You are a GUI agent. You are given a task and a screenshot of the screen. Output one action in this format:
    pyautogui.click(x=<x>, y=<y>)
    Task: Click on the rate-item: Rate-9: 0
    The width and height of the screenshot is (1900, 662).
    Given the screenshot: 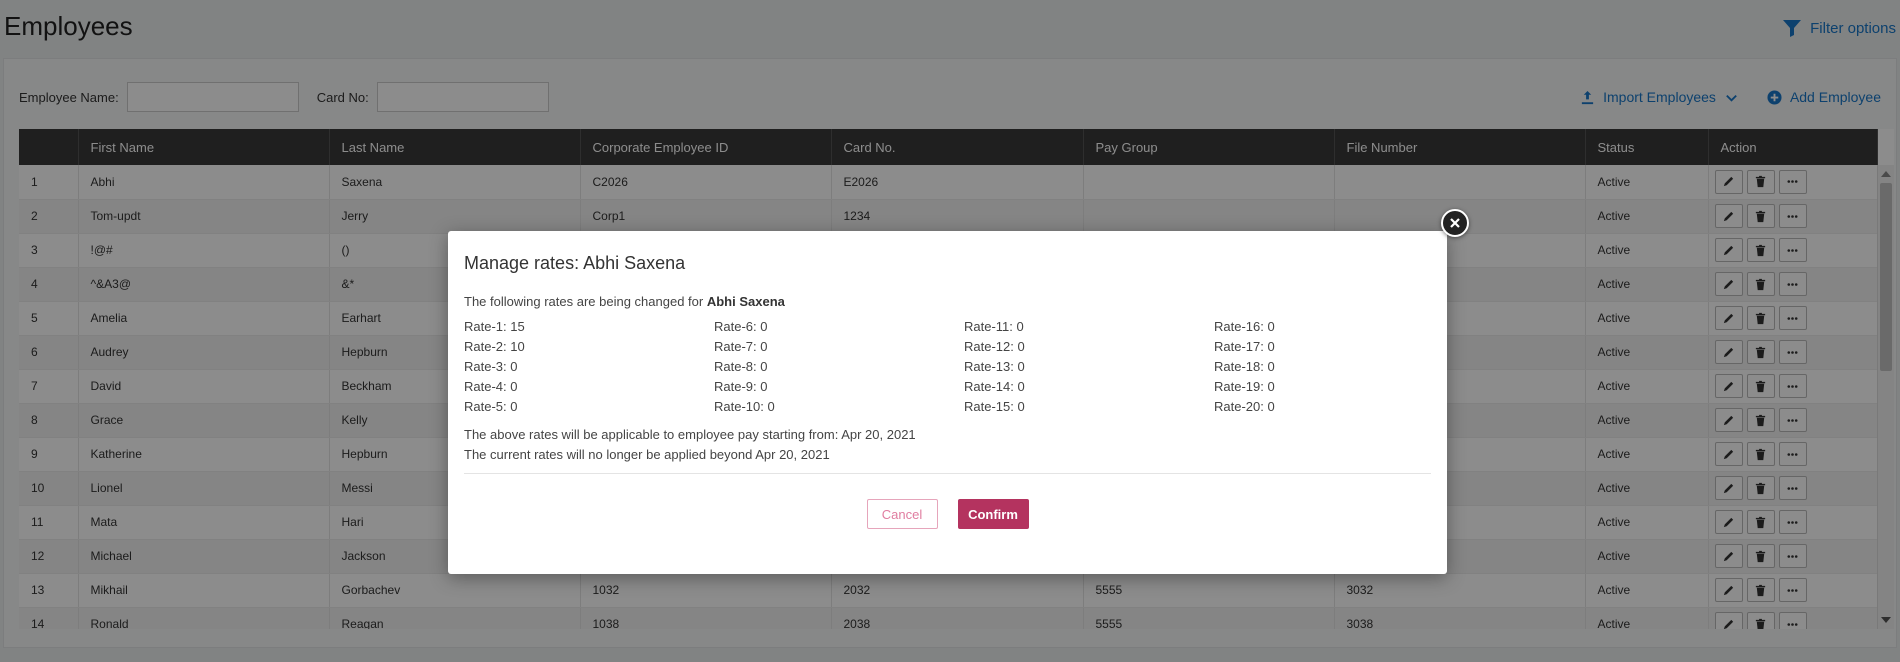 What is the action you would take?
    pyautogui.click(x=741, y=386)
    